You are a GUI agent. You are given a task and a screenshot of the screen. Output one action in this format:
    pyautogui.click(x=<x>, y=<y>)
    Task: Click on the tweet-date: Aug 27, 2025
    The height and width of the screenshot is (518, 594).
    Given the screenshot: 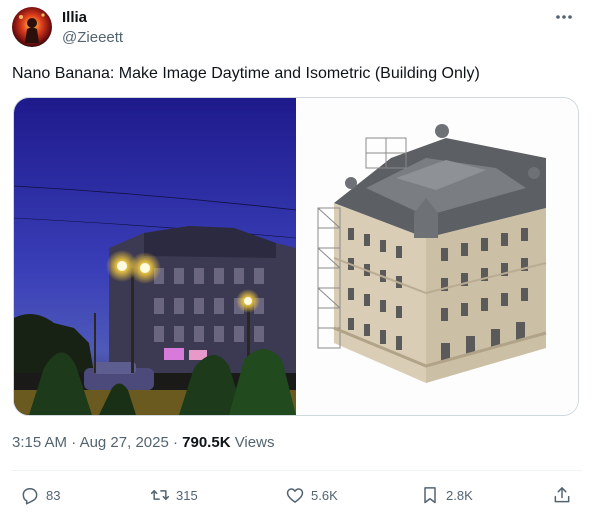 What is the action you would take?
    pyautogui.click(x=124, y=442)
    